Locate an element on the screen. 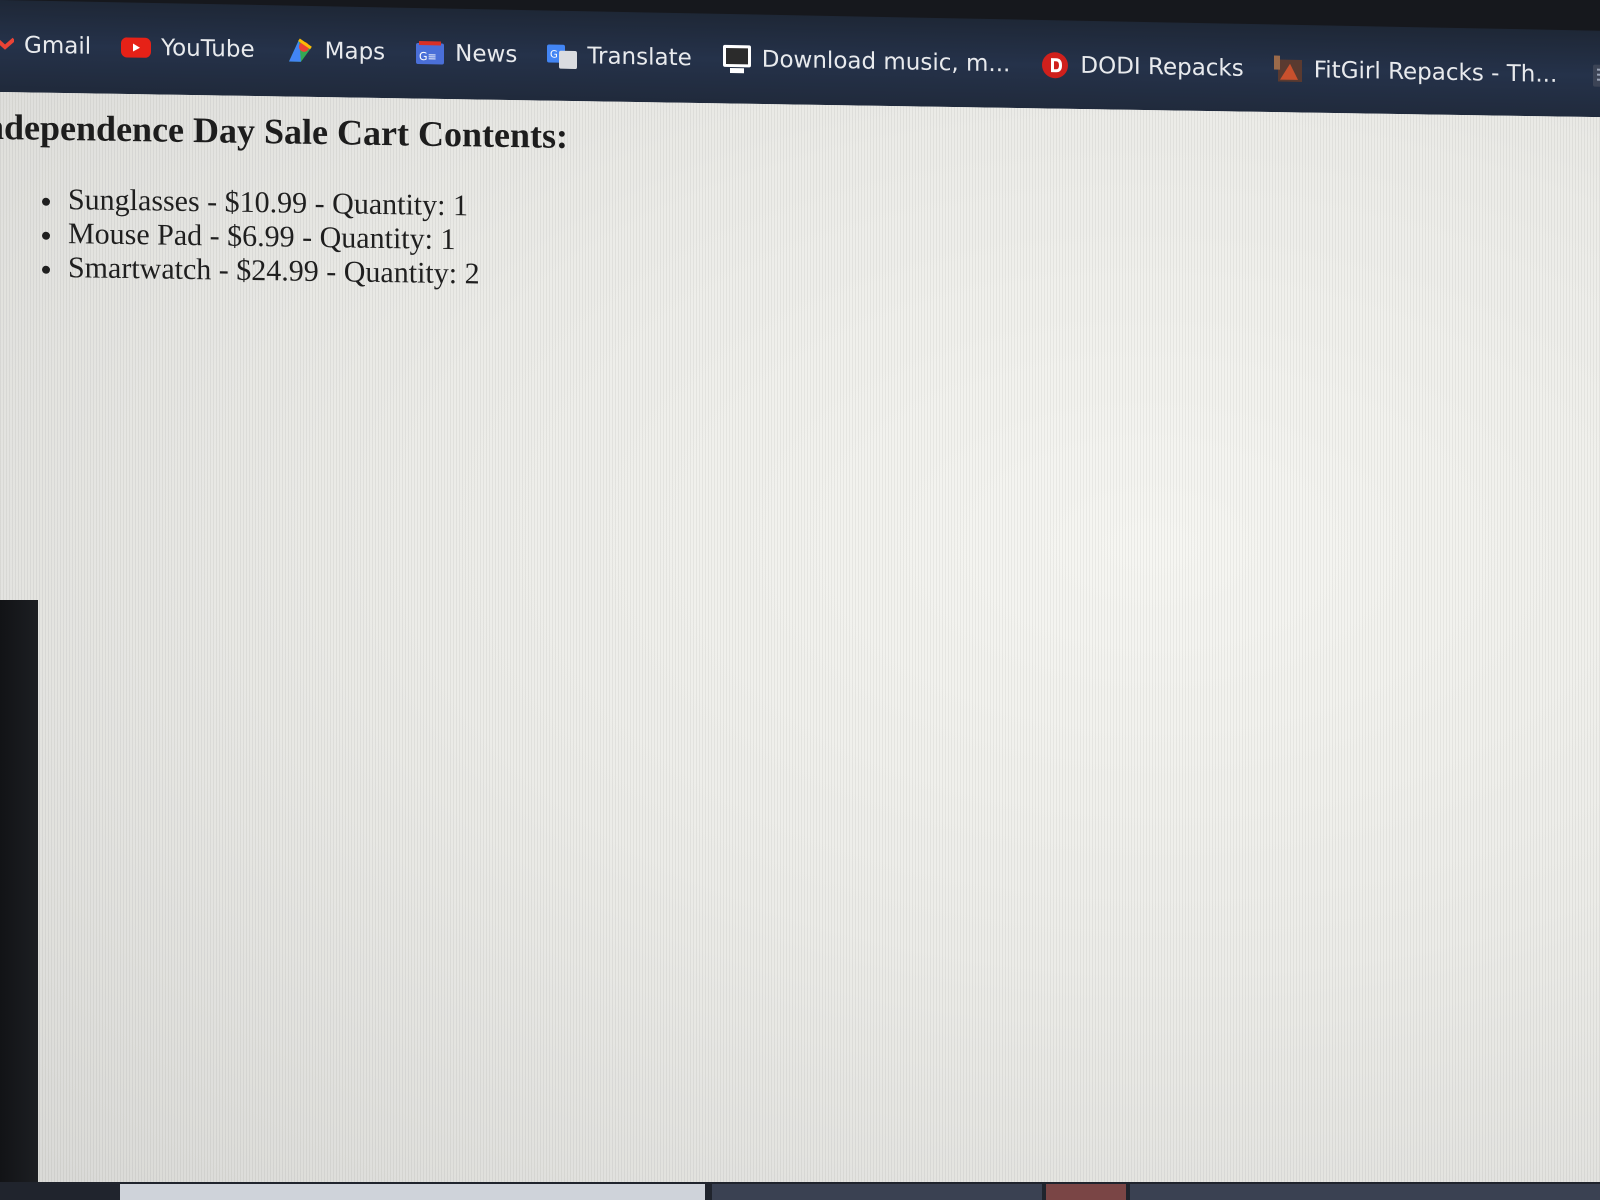  news-icon: G≡ is located at coordinates (430, 53).